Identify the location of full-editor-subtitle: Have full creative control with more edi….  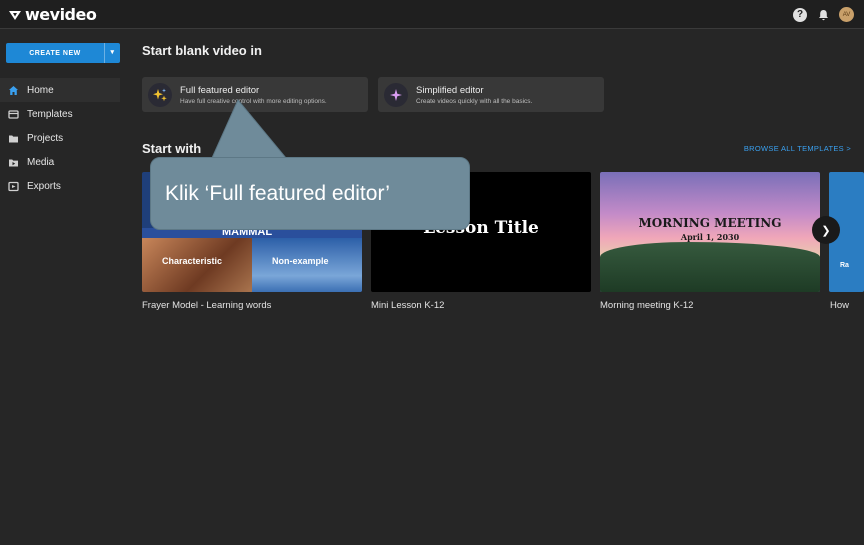
(253, 101).